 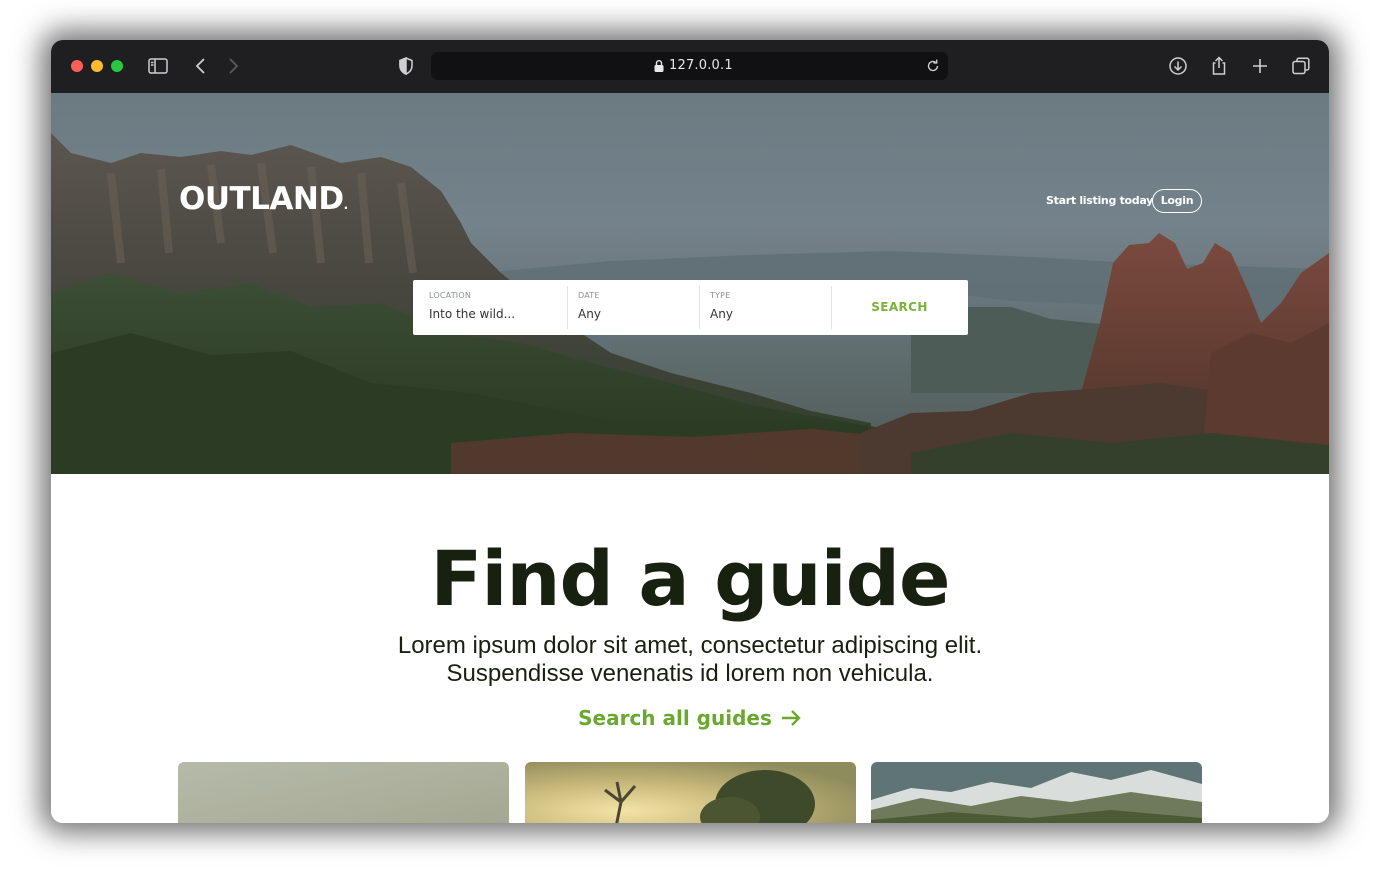 I want to click on type-label: TYPE, so click(x=720, y=295).